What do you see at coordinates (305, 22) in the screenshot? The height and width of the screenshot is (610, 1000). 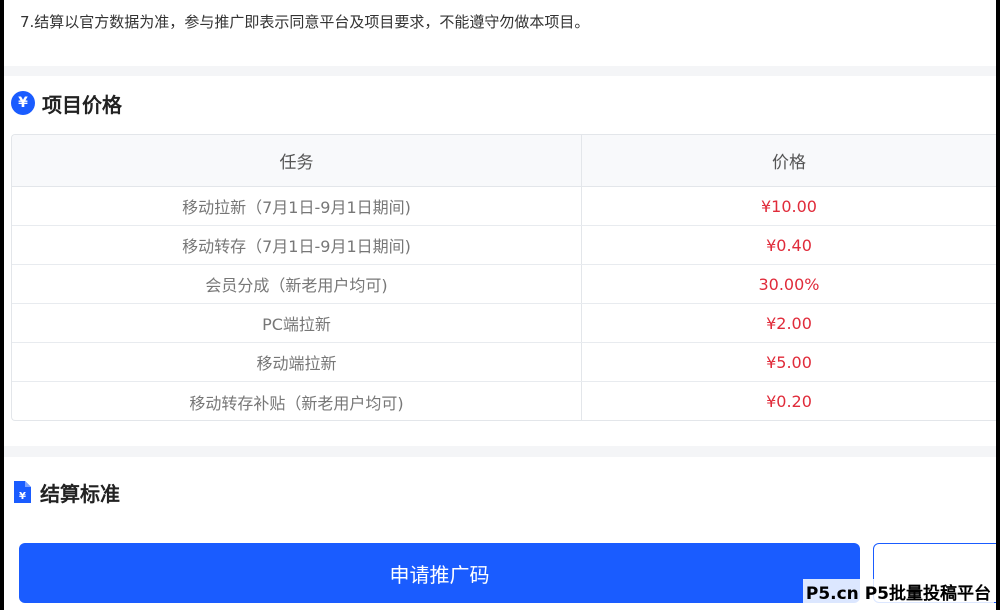 I see `notice-text: 7.结算以官方数据为准，参与推广即表示同意平台及项目要求，不能遵守勿做本项目。` at bounding box center [305, 22].